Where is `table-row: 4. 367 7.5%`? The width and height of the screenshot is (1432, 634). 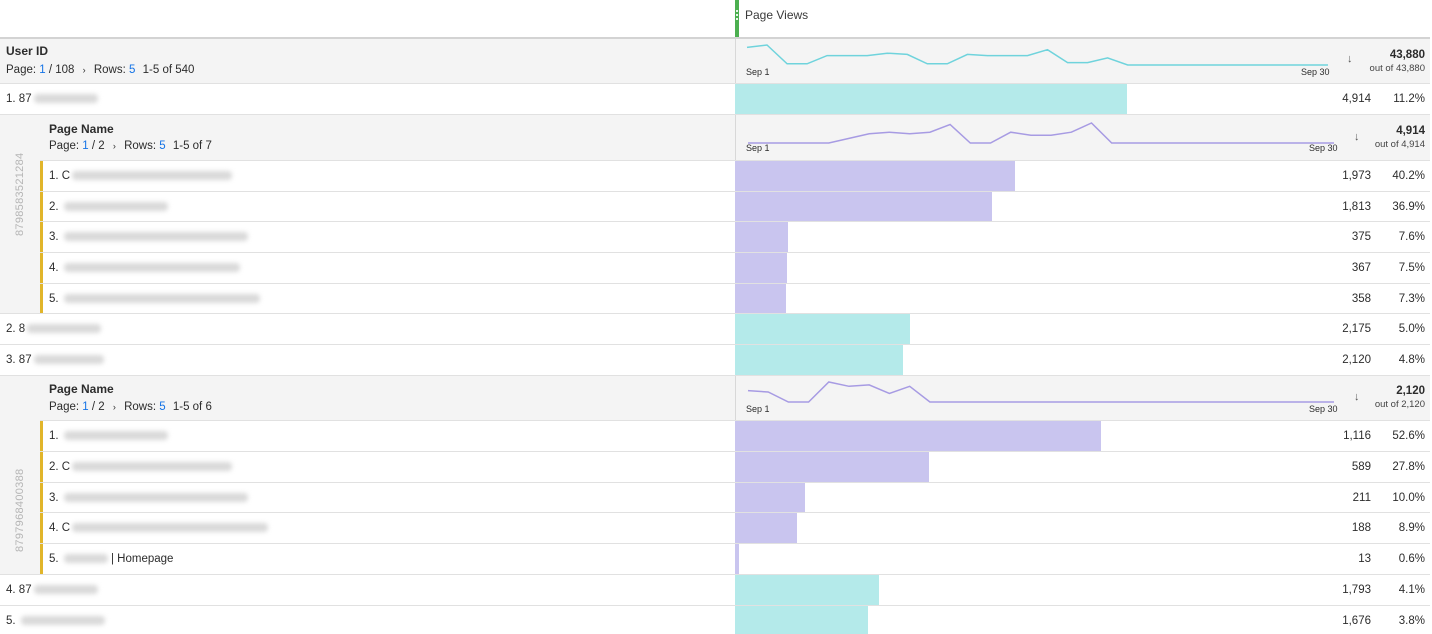
table-row: 4. 367 7.5% is located at coordinates (735, 268).